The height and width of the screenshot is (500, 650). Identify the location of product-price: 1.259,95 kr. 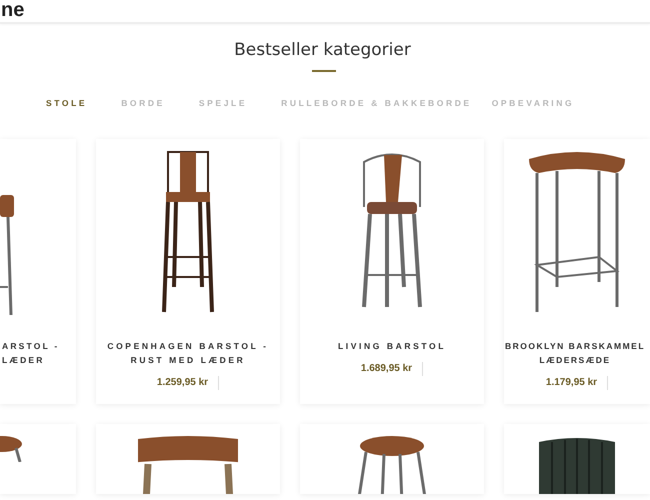
(182, 383).